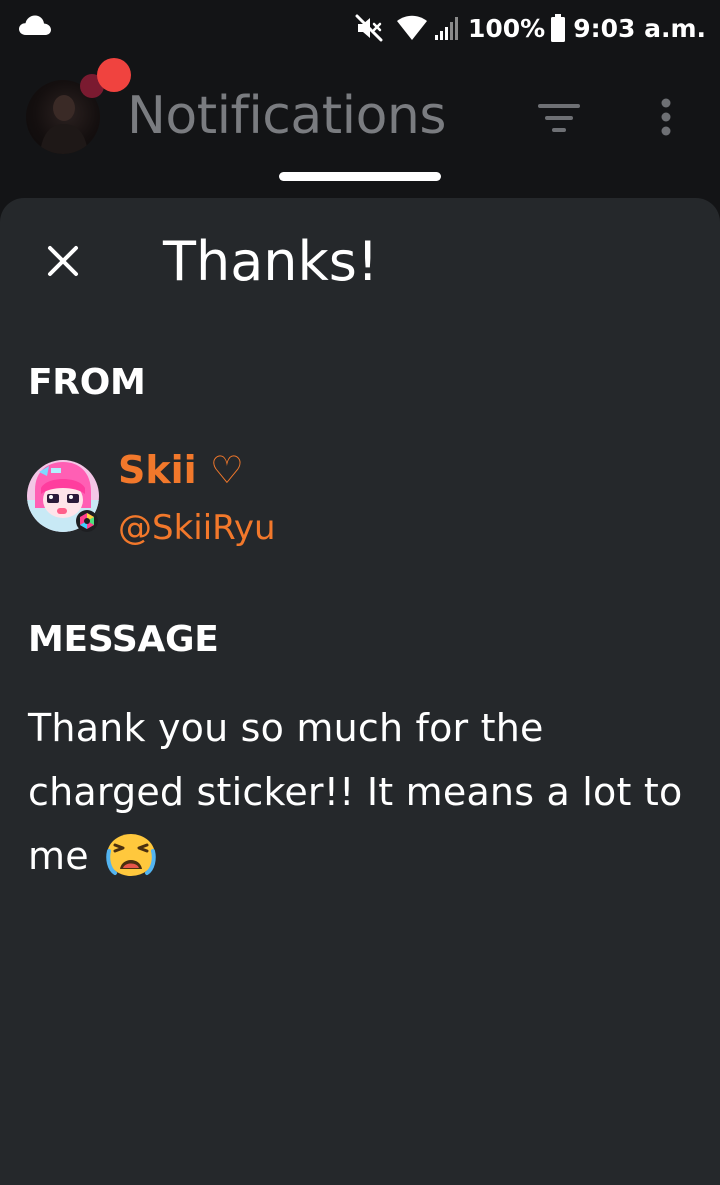 The image size is (720, 1185). I want to click on app-header: Notifications, so click(360, 126).